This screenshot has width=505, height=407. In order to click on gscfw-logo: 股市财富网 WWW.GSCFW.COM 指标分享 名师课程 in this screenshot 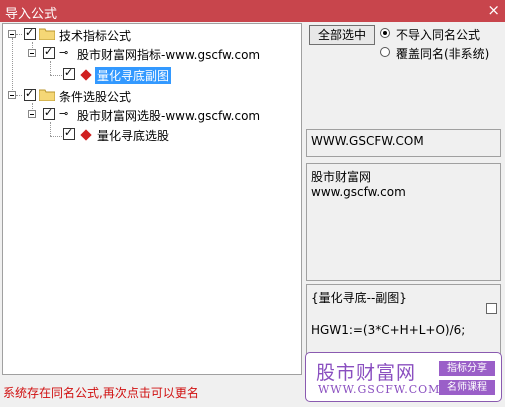, I will do `click(403, 377)`.